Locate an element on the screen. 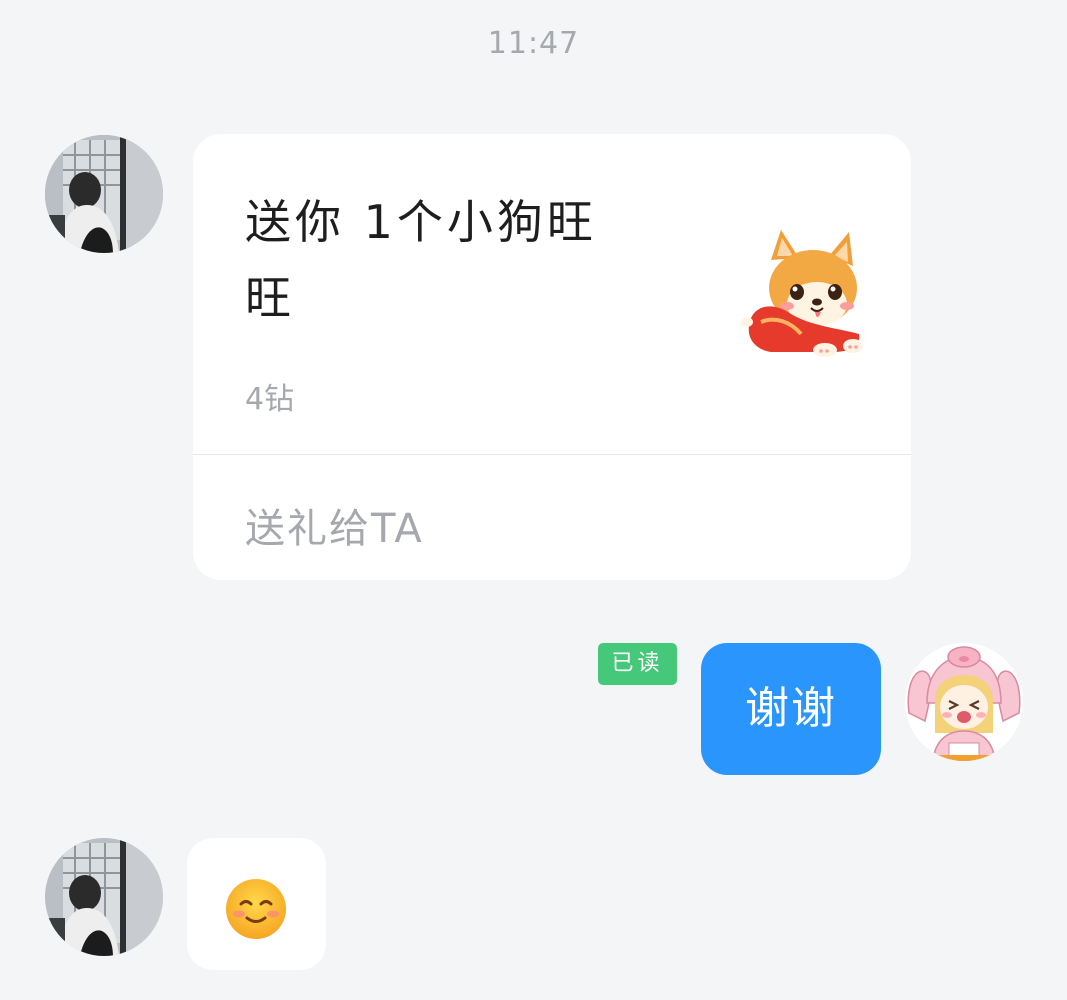 Image resolution: width=1067 pixels, height=1000 pixels. outgoing-message-bubble: 谢谢 is located at coordinates (791, 709).